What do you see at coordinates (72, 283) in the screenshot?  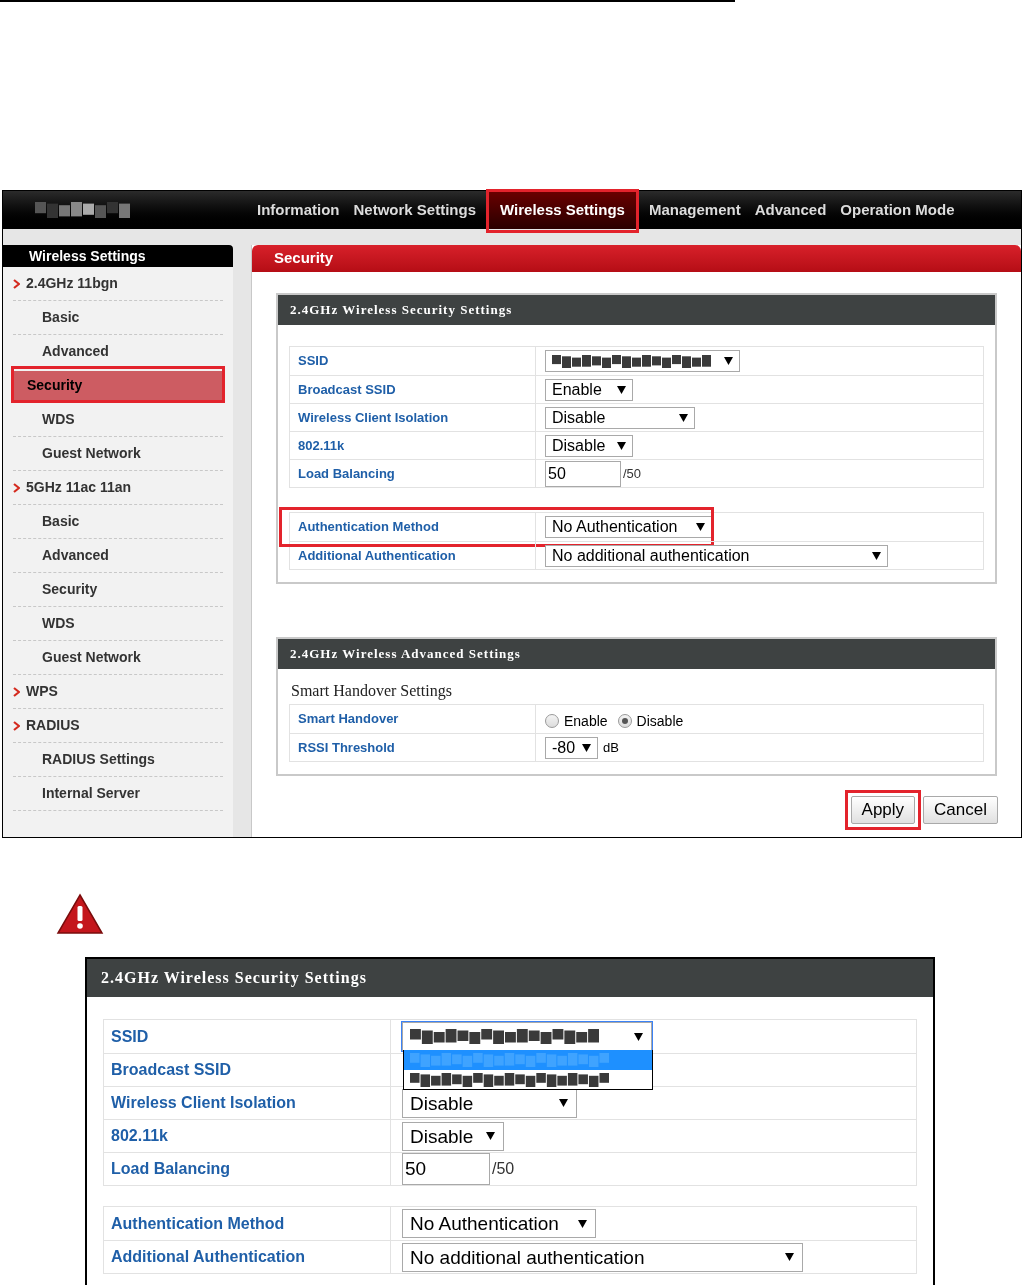 I see `sidebar-group-label: 2.4GHz 11bgn` at bounding box center [72, 283].